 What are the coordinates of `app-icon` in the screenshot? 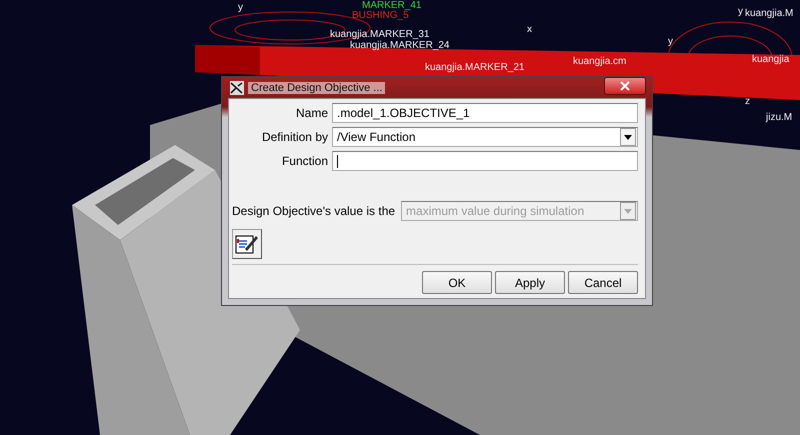 It's located at (237, 87).